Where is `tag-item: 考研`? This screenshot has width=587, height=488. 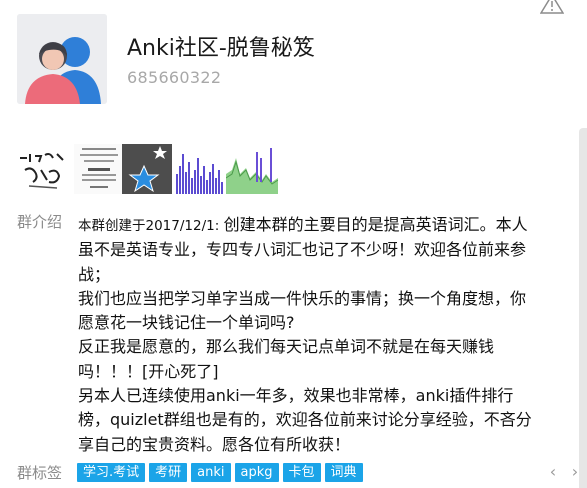 tag-item: 考研 is located at coordinates (168, 472).